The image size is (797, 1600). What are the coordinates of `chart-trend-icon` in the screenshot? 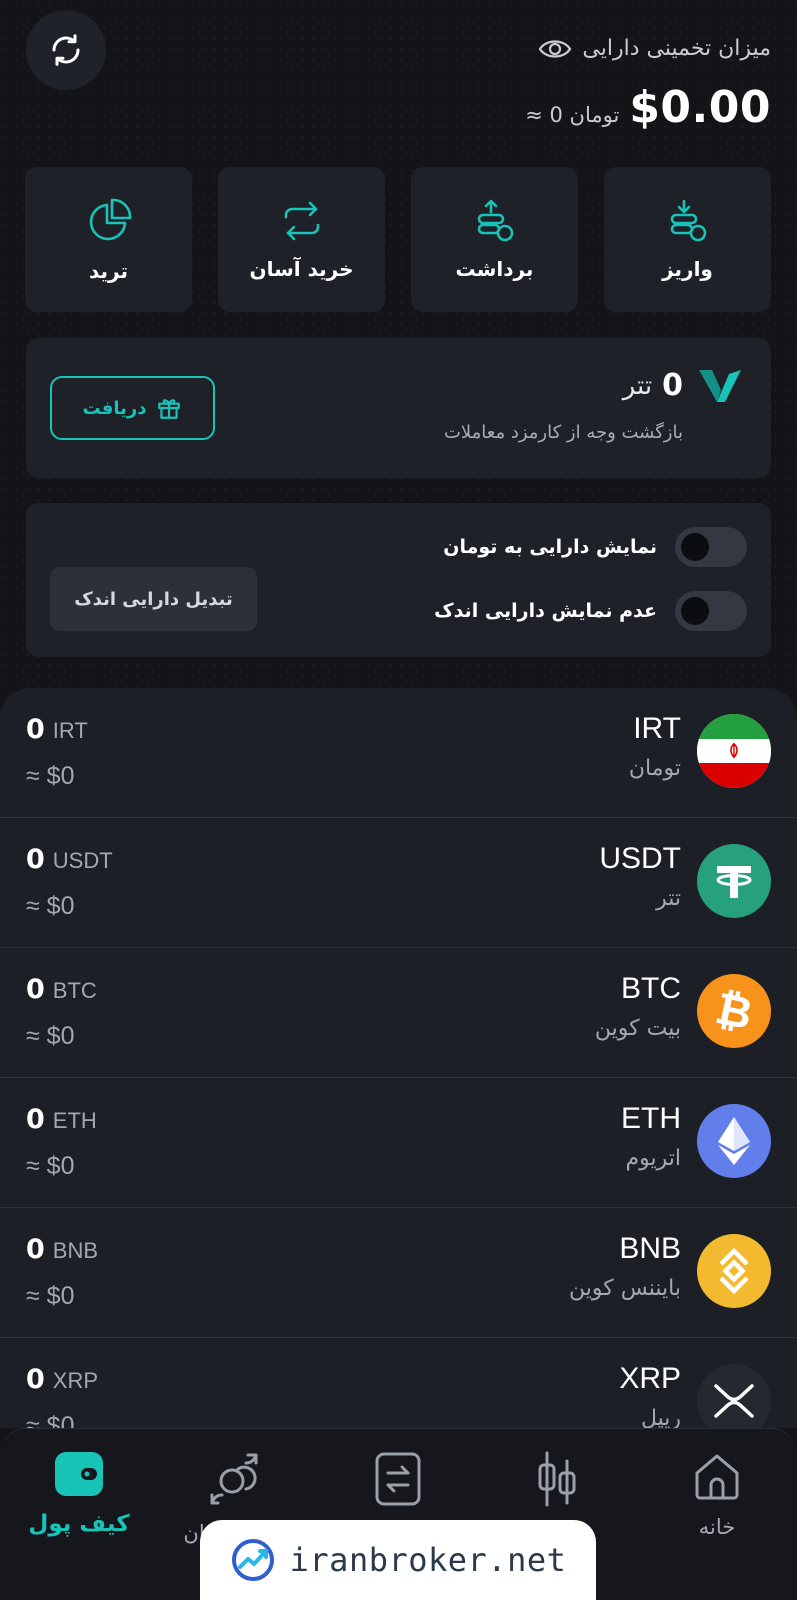 It's located at (252, 1560).